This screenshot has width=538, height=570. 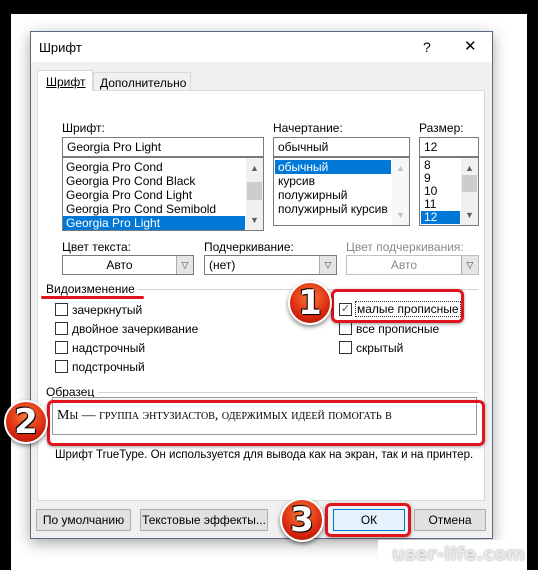 What do you see at coordinates (345, 328) in the screenshot?
I see `all-caps-checkbox` at bounding box center [345, 328].